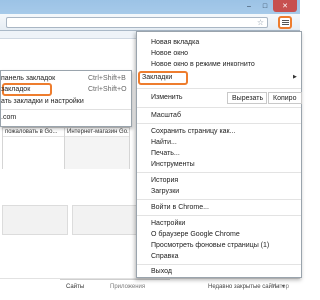  I want to click on menu-item-exit: Выход, so click(161, 272).